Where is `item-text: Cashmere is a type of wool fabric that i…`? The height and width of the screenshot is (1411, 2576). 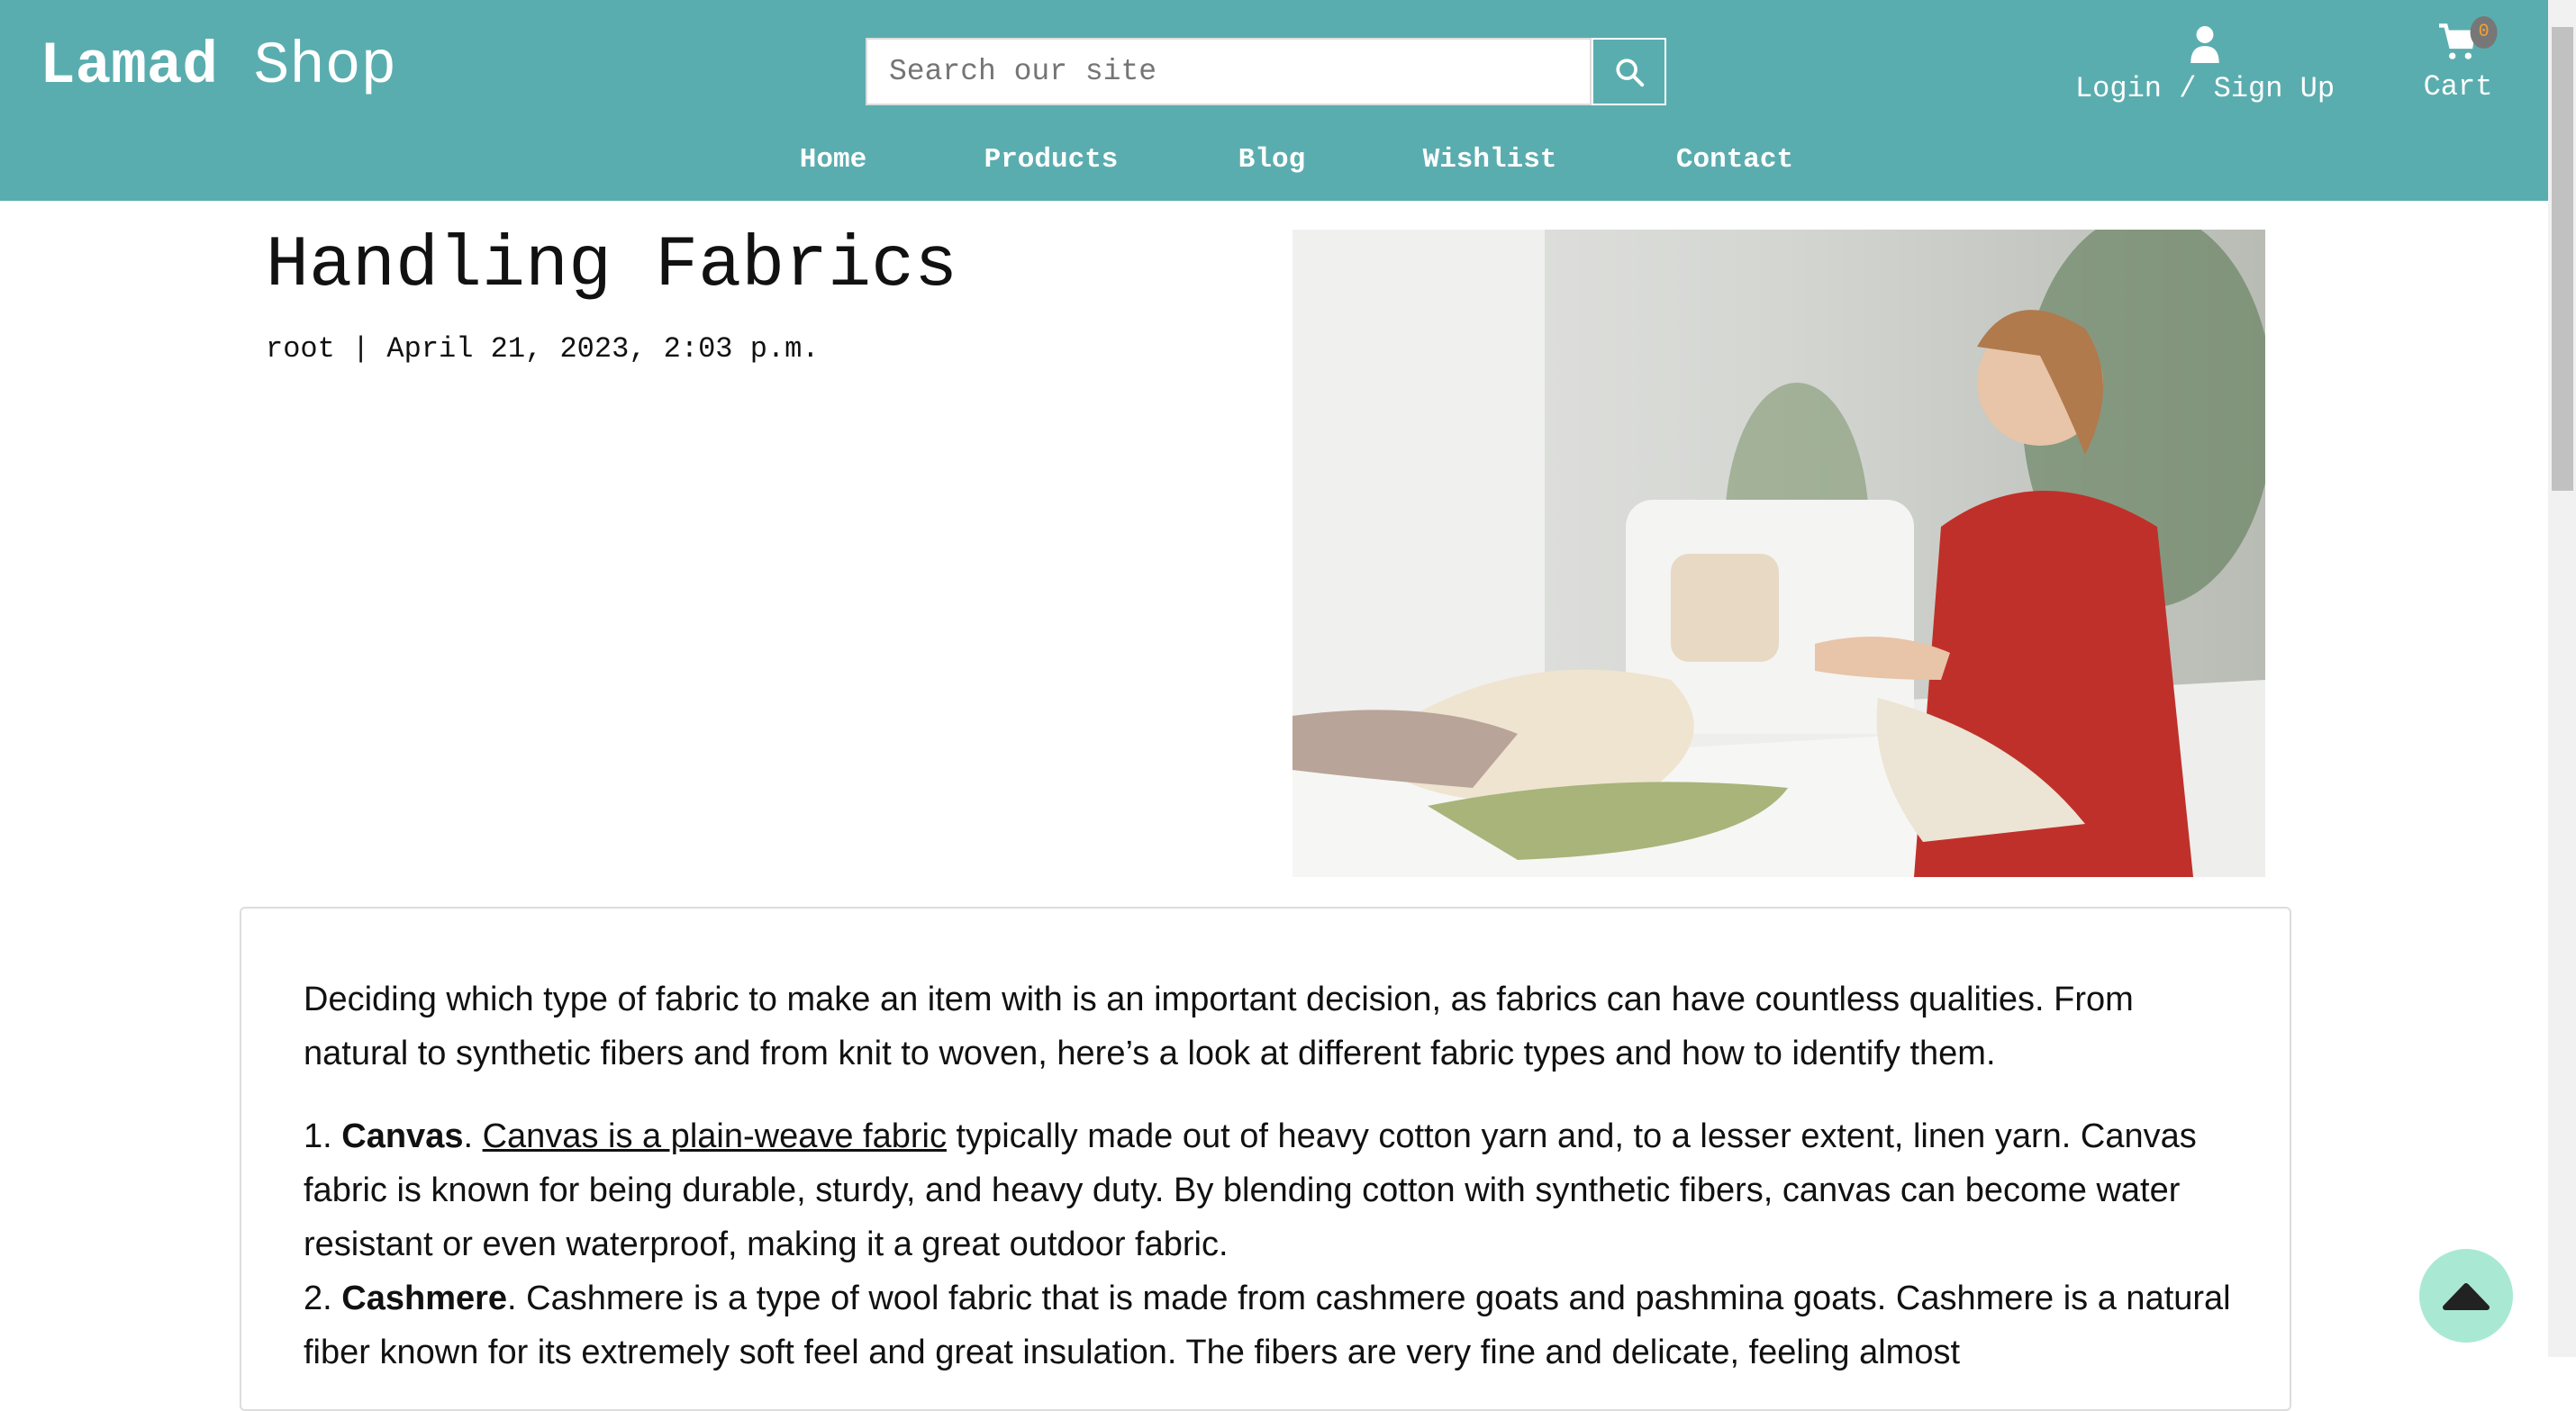 item-text: Cashmere is a type of wool fabric that i… is located at coordinates (1267, 1325).